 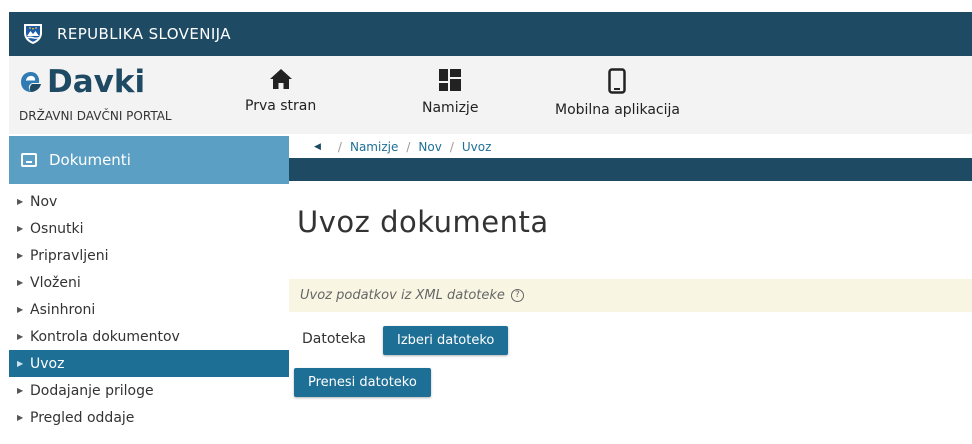 I want to click on sidebar-item-asinhroni: ▶ Asinhroni, so click(x=149, y=309).